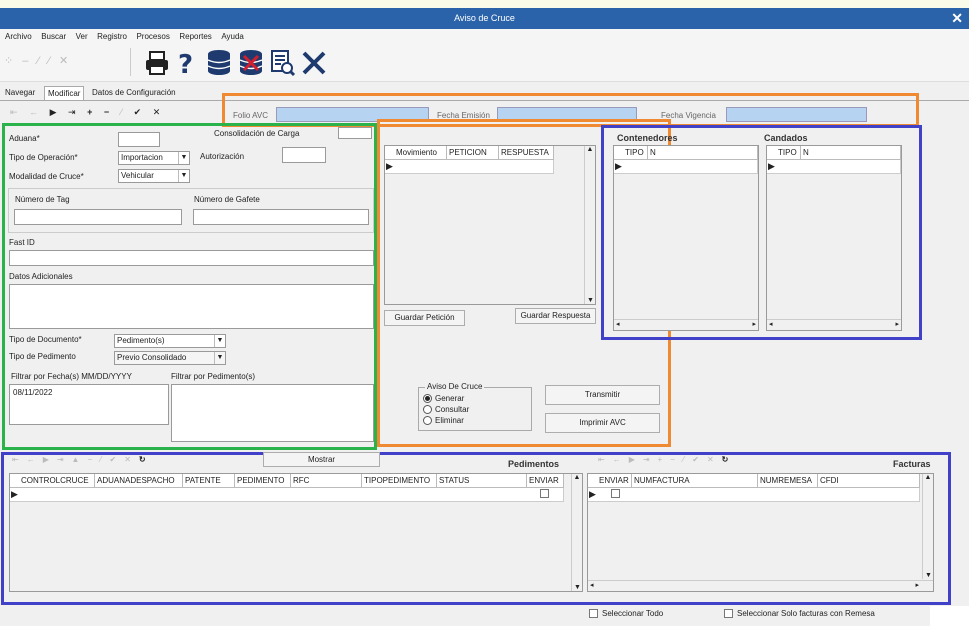  Describe the element at coordinates (139, 139) in the screenshot. I see `aduana-field` at that location.